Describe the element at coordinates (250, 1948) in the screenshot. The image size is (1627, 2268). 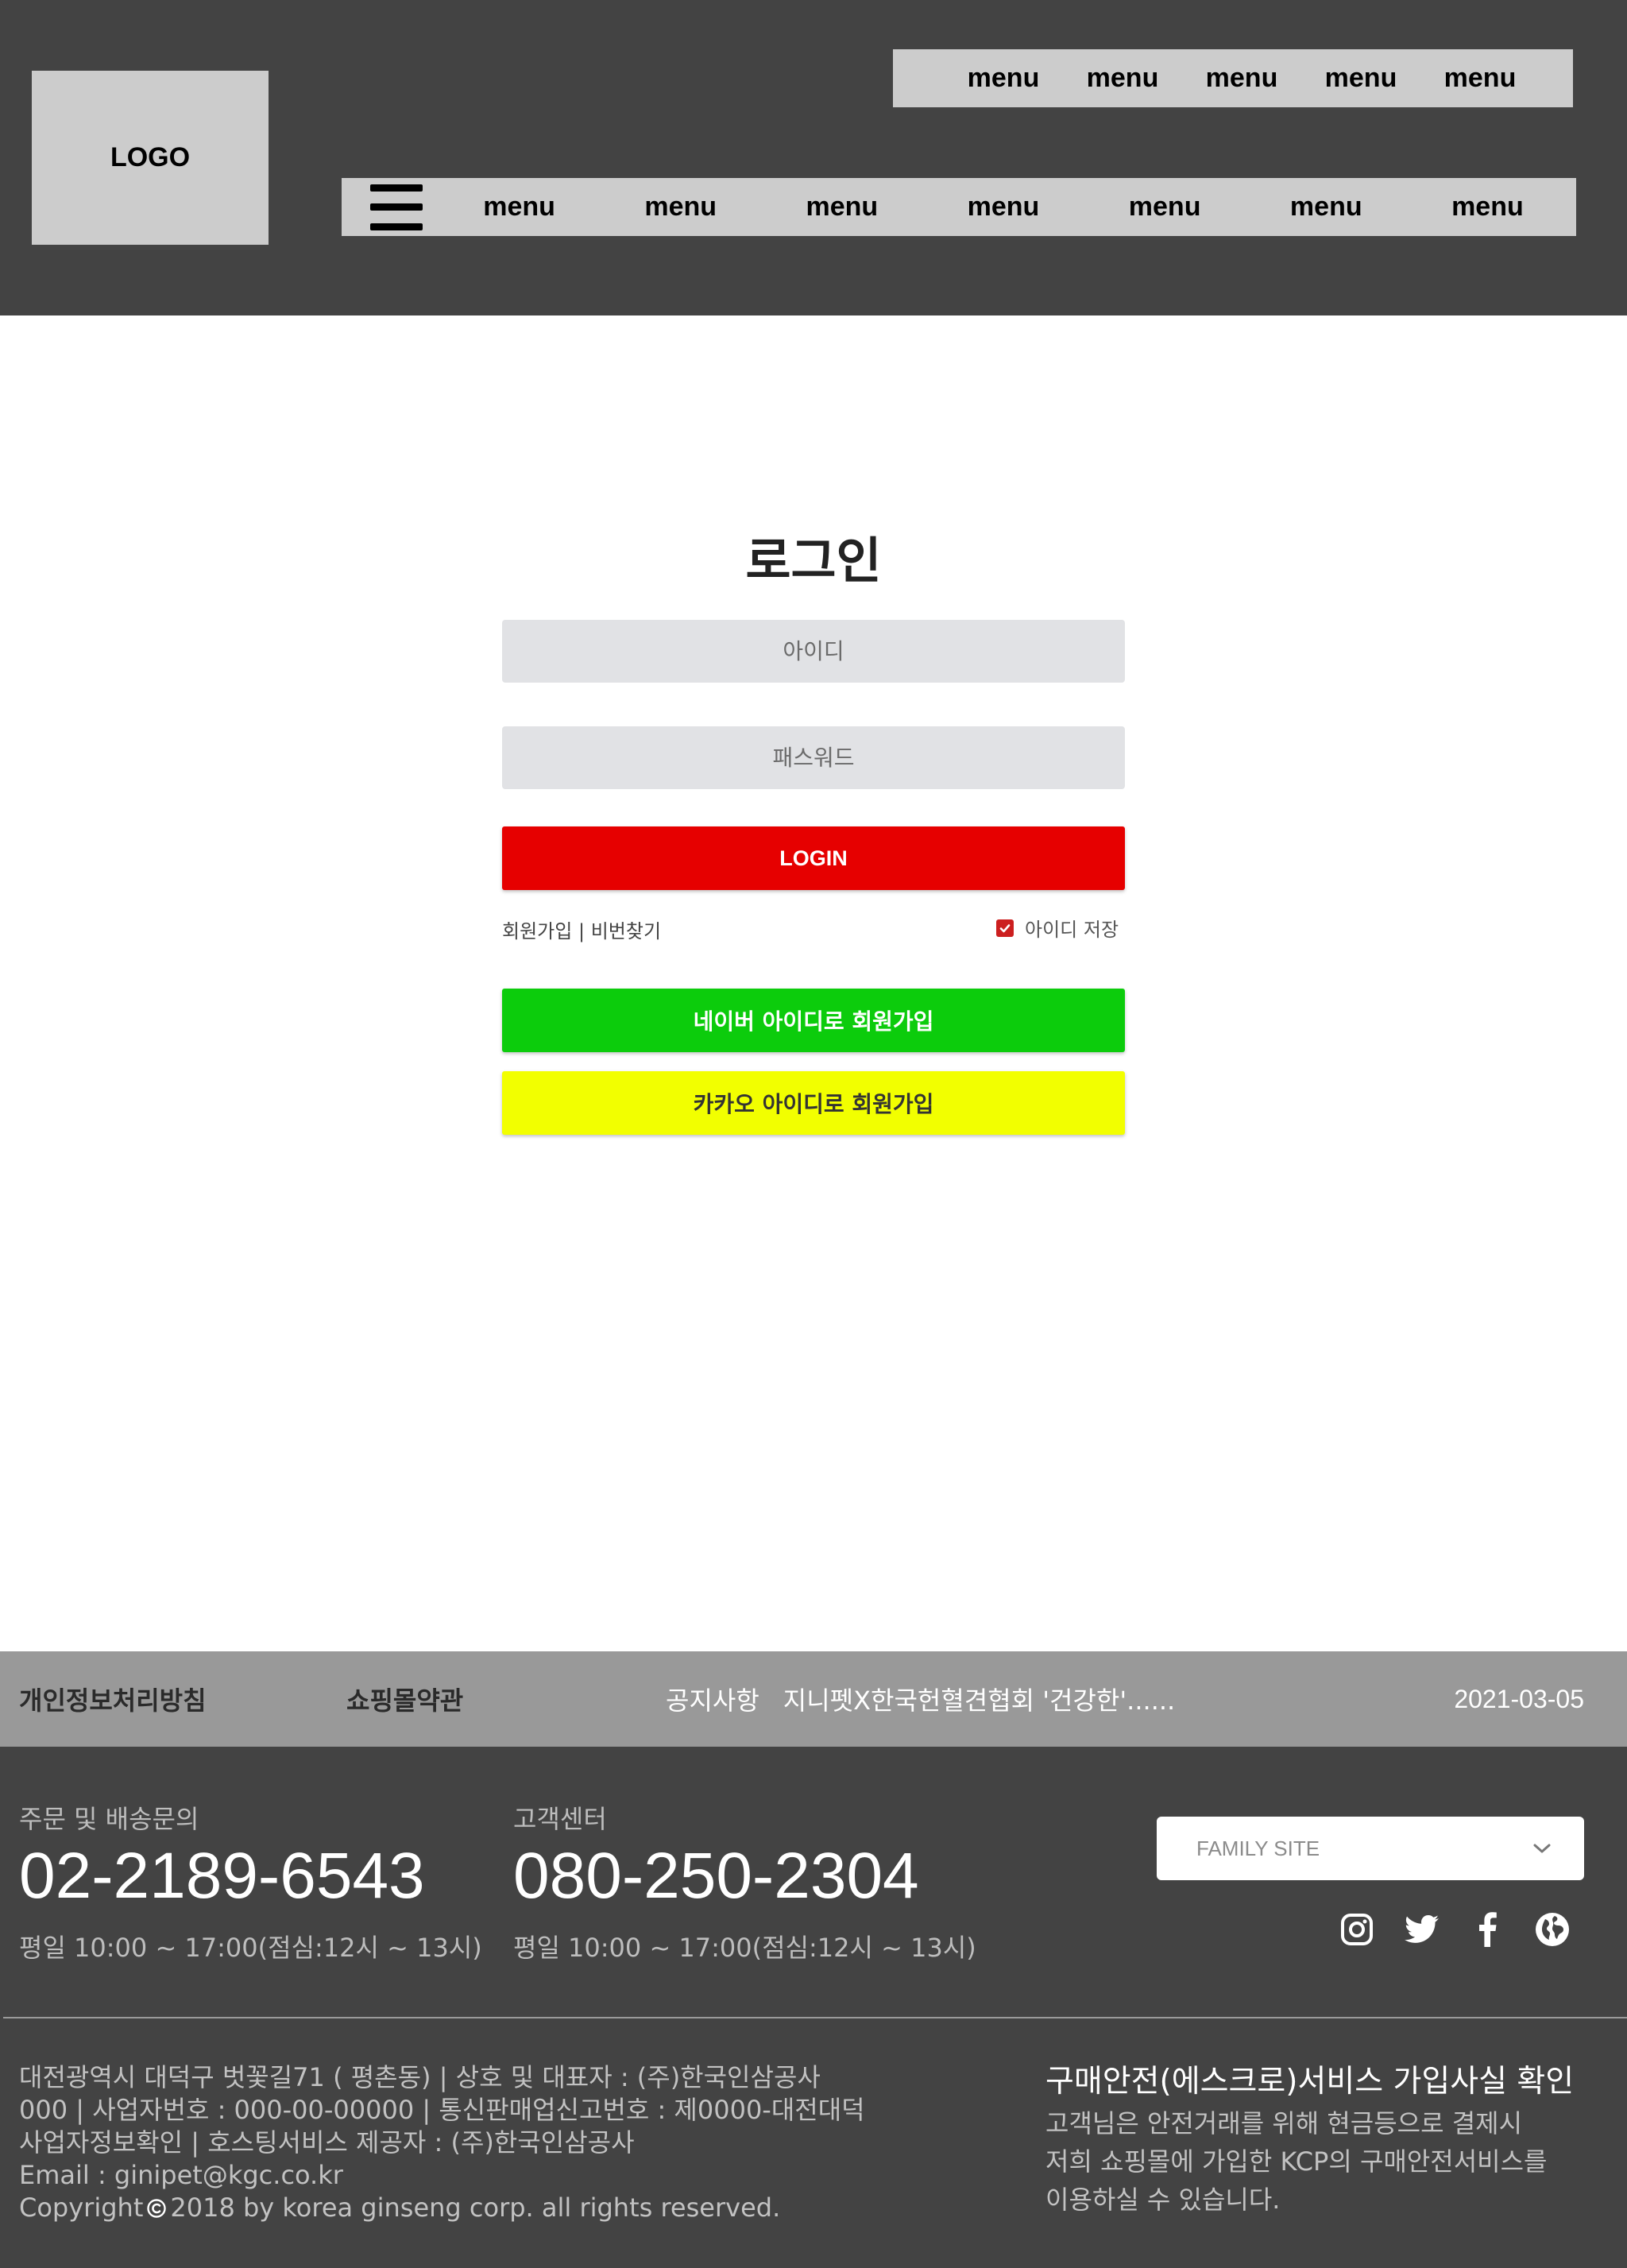
I see `order-hours: 평일 10:00 ~ 17:00(점심:12시 ~ 13시)` at that location.